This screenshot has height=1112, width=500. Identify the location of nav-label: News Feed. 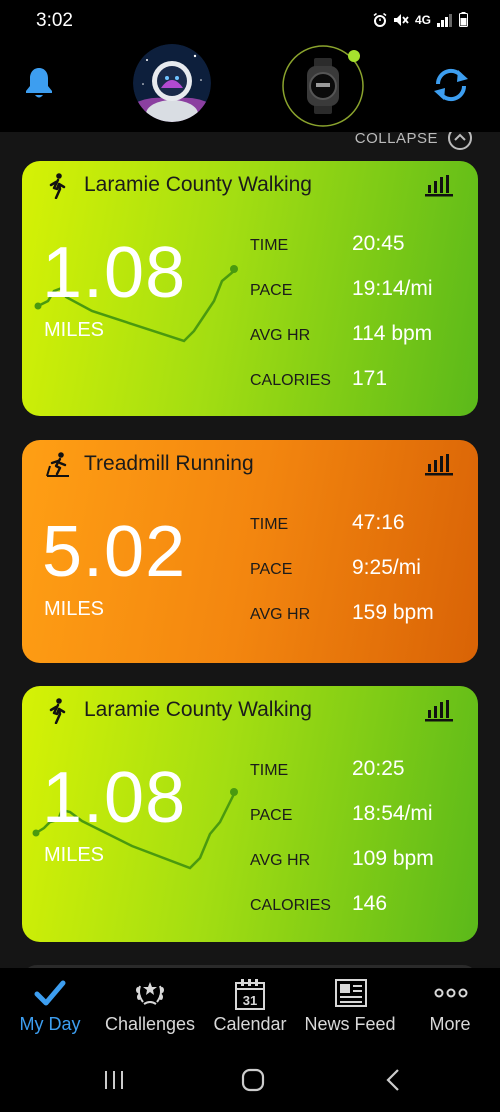
(350, 1024).